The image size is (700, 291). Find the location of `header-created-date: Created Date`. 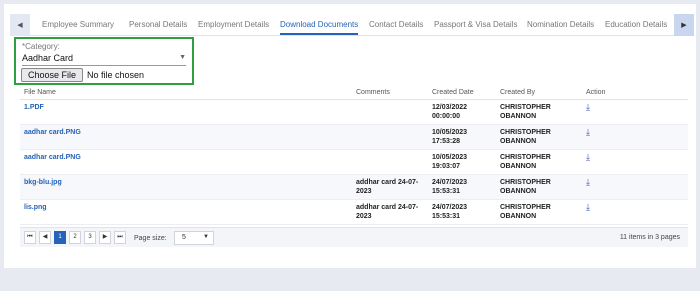

header-created-date: Created Date is located at coordinates (453, 92).